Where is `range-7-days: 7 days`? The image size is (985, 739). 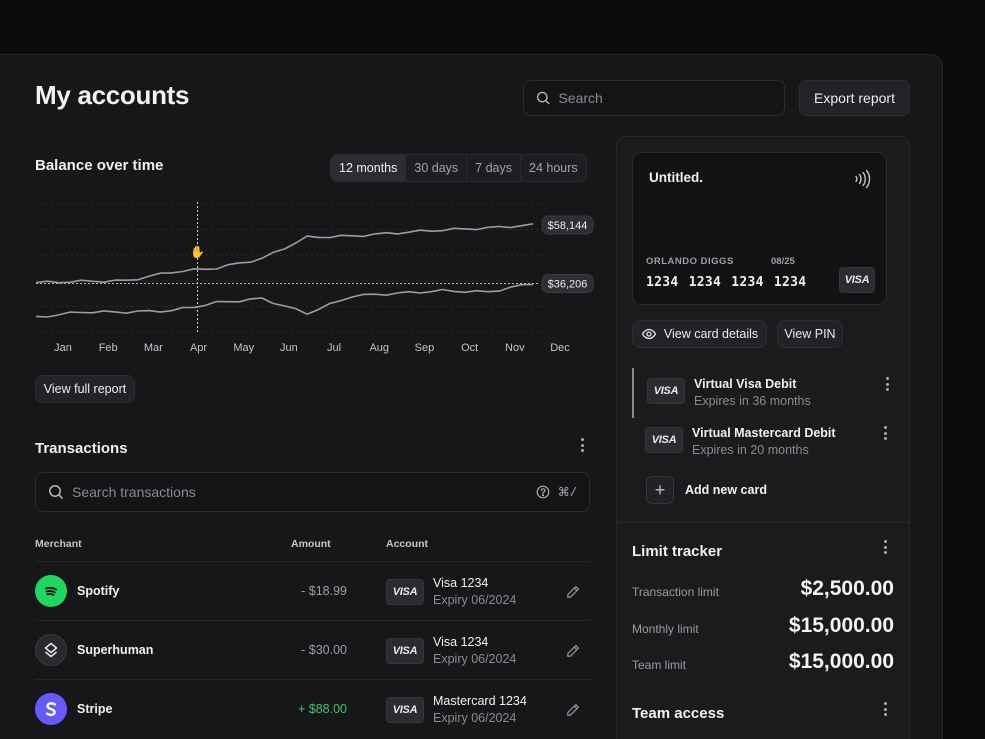 range-7-days: 7 days is located at coordinates (493, 168).